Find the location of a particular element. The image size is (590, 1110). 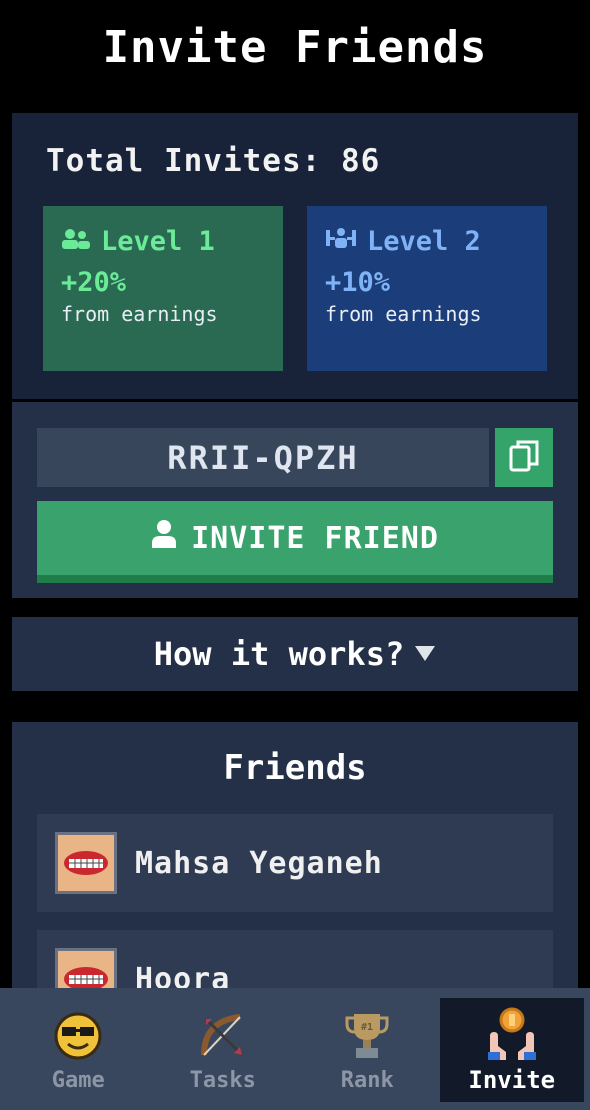

level-1-card: Level 1 +20% from earnings is located at coordinates (163, 288).